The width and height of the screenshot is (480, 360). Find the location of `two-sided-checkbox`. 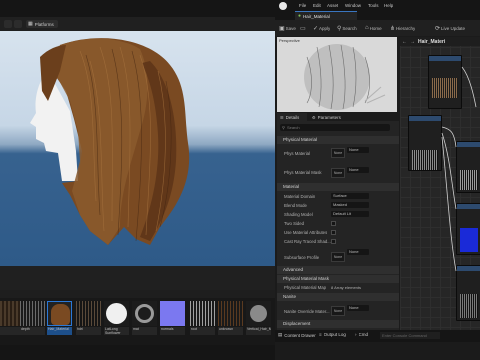

two-sided-checkbox is located at coordinates (333, 223).